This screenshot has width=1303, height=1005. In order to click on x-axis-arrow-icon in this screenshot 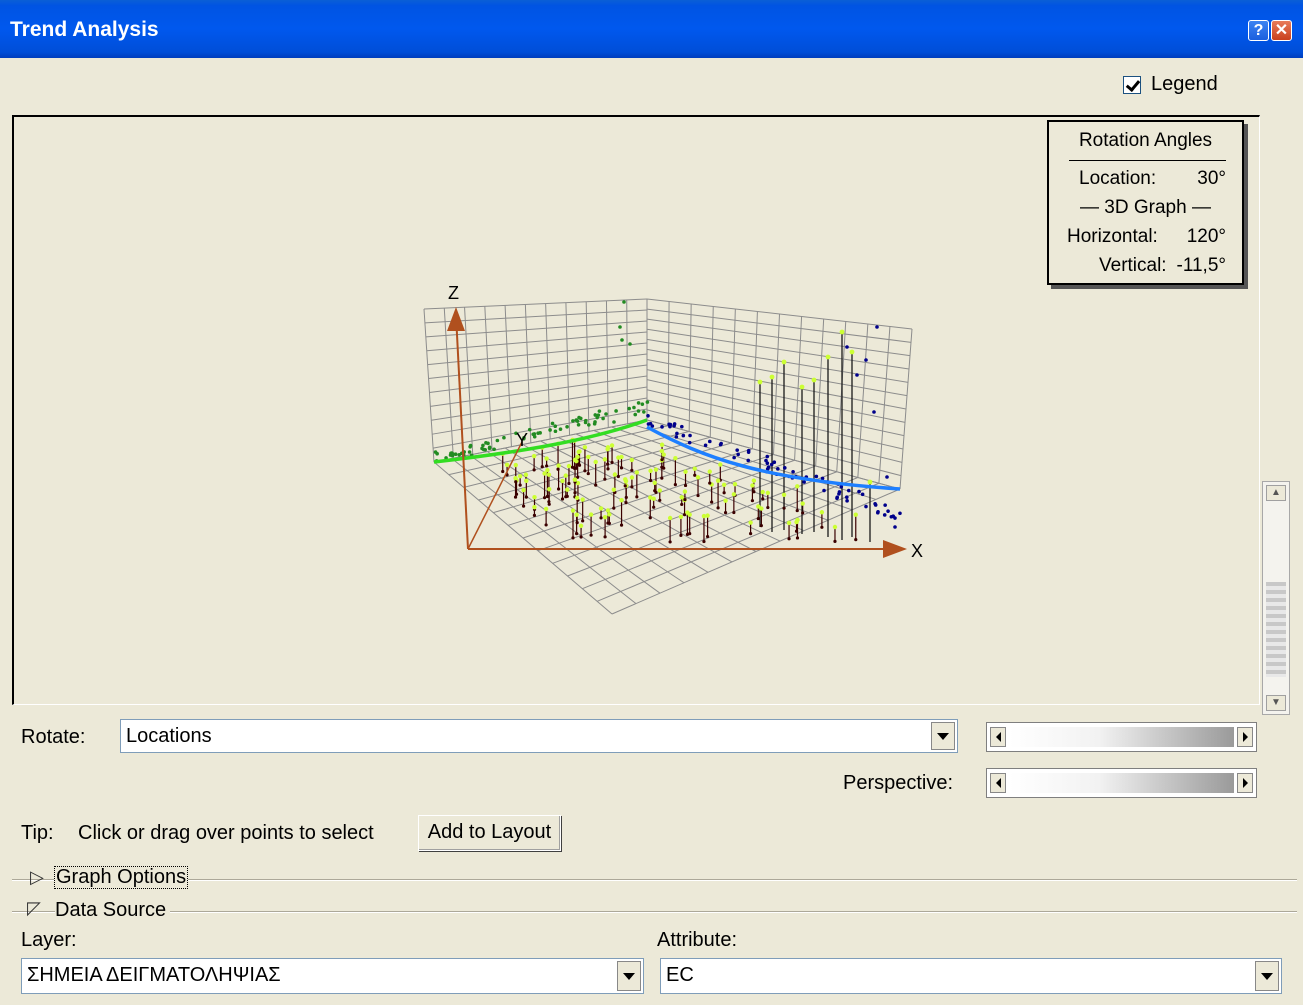, I will do `click(895, 549)`.